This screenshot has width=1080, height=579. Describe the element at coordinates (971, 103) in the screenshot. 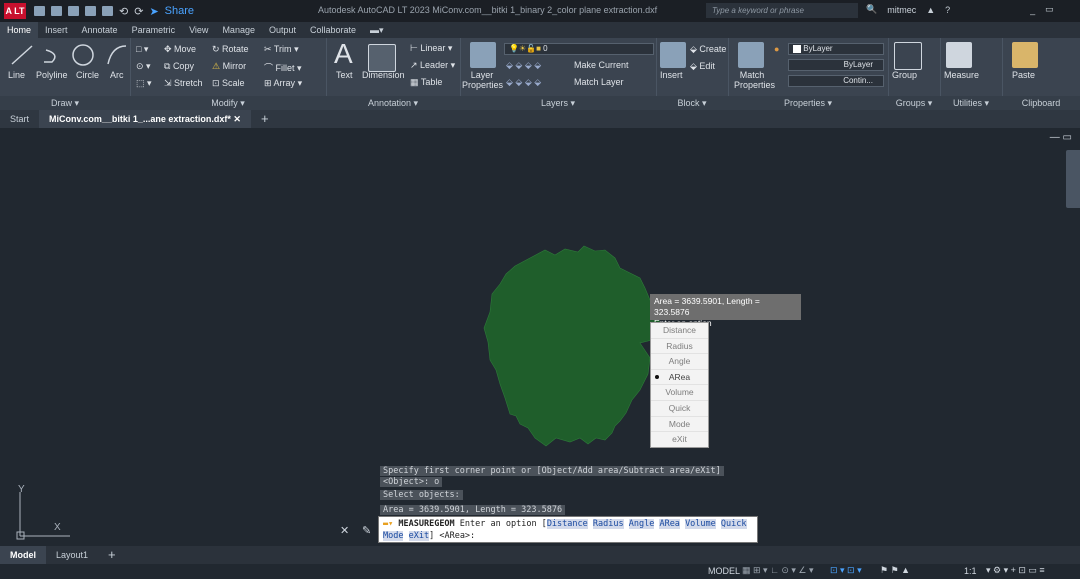

I see `utilities-panel-title: Utilities ▾` at that location.